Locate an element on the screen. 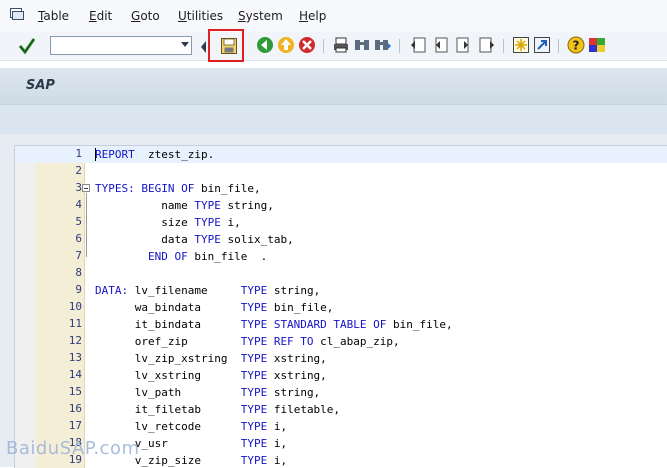 Image resolution: width=667 pixels, height=468 pixels. code-token: it_filetab is located at coordinates (168, 409).